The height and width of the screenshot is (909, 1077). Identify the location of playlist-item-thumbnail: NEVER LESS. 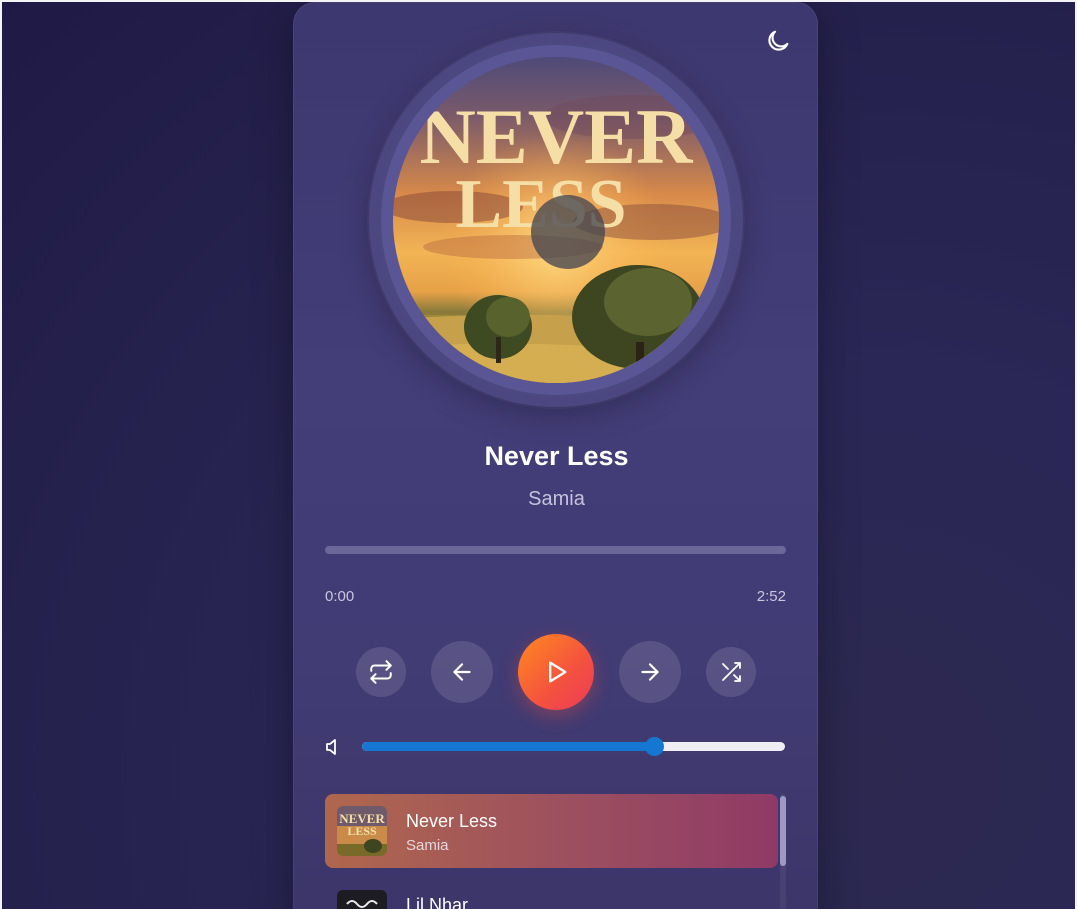
(362, 831).